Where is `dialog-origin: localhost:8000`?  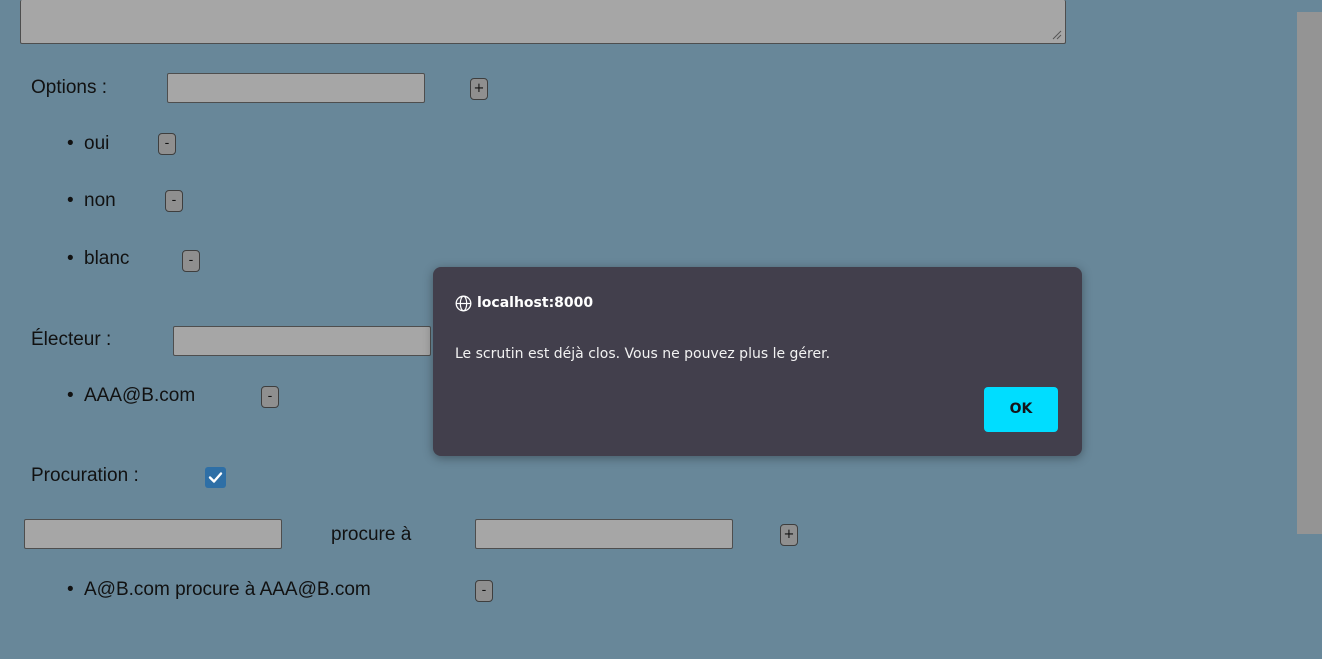
dialog-origin: localhost:8000 is located at coordinates (524, 303).